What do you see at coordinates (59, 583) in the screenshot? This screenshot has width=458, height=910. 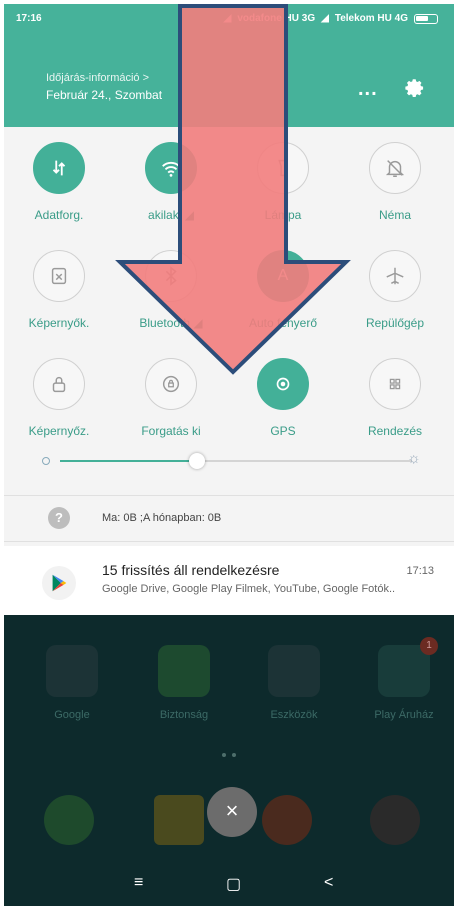 I see `google-play-icon` at bounding box center [59, 583].